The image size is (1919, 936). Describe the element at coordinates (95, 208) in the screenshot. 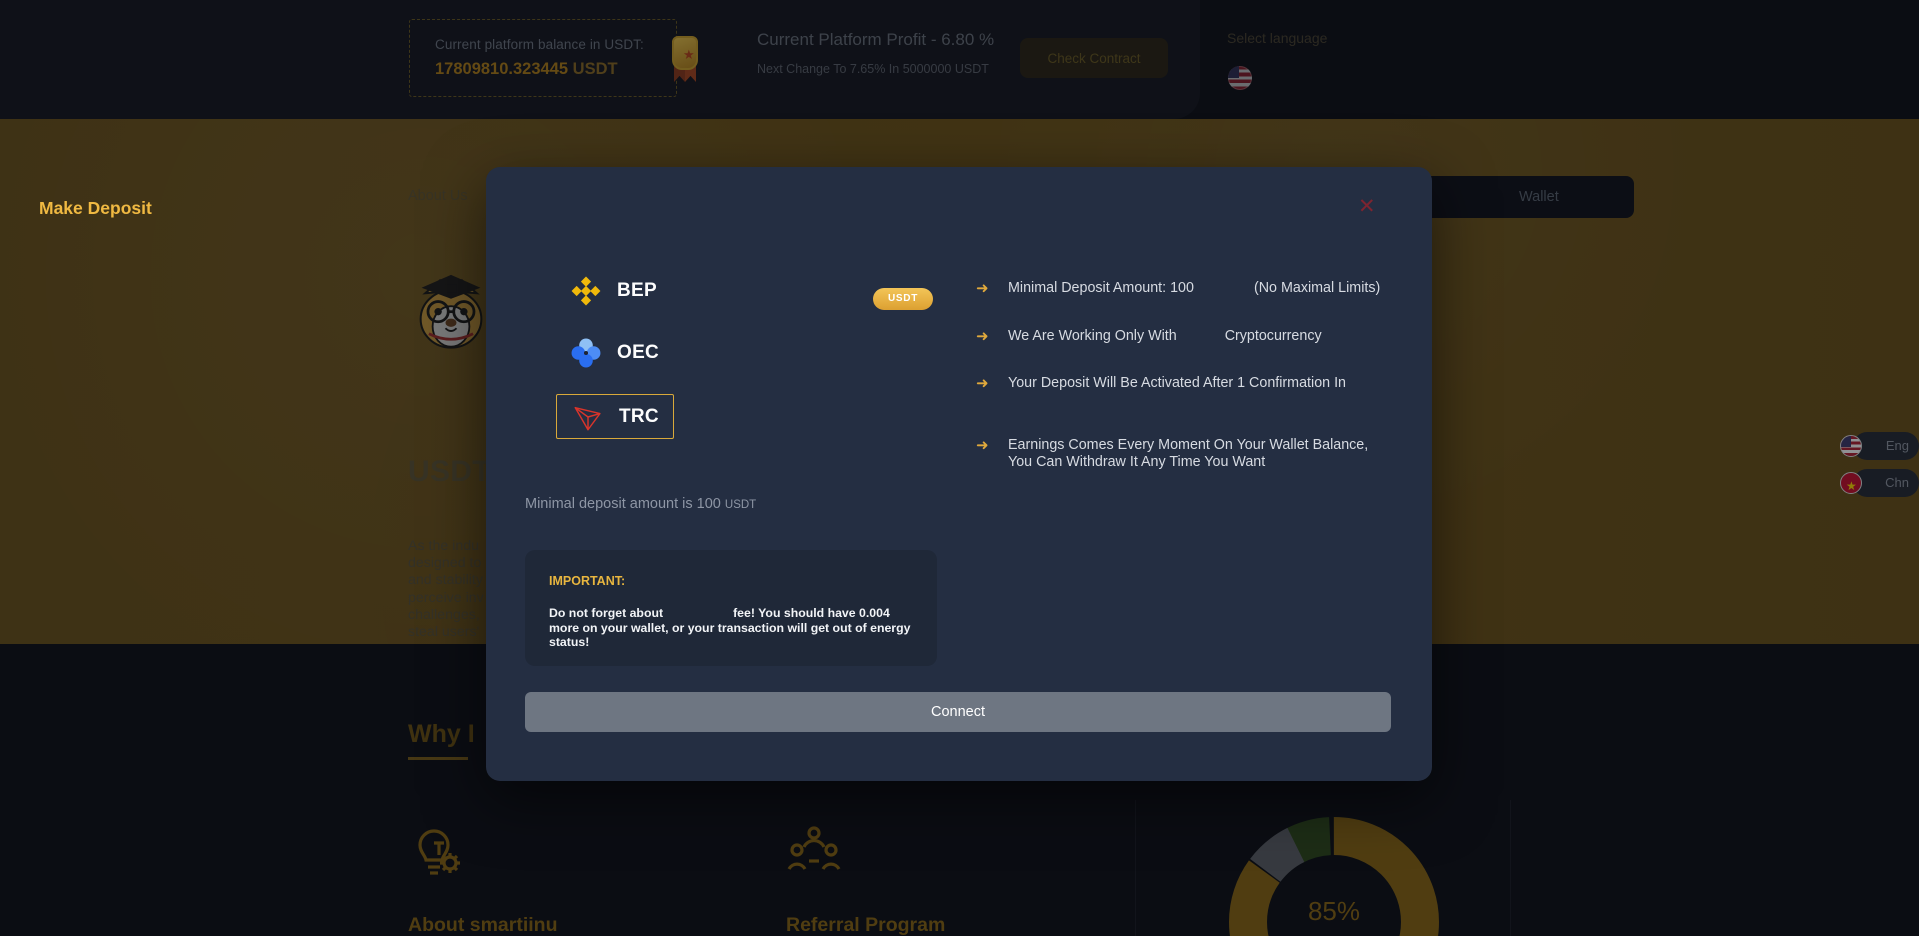

I see `modal-title: Make Deposit` at that location.